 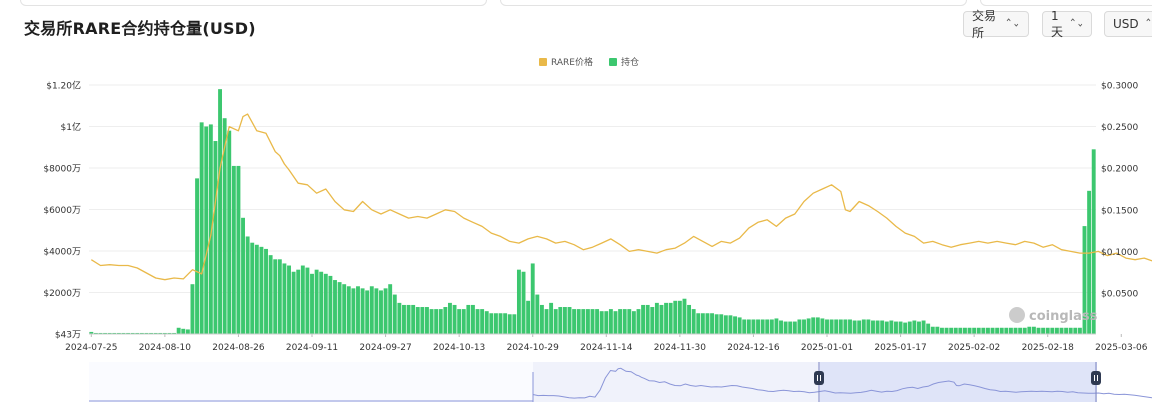 What do you see at coordinates (819, 378) in the screenshot?
I see `navigator-handle-left` at bounding box center [819, 378].